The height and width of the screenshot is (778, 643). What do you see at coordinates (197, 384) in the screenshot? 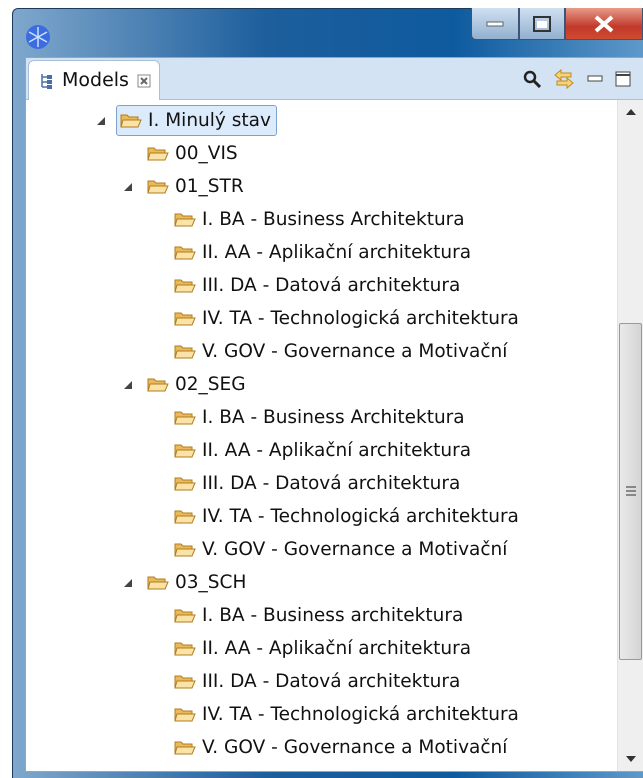
I see `tree-item: 02_SEG` at bounding box center [197, 384].